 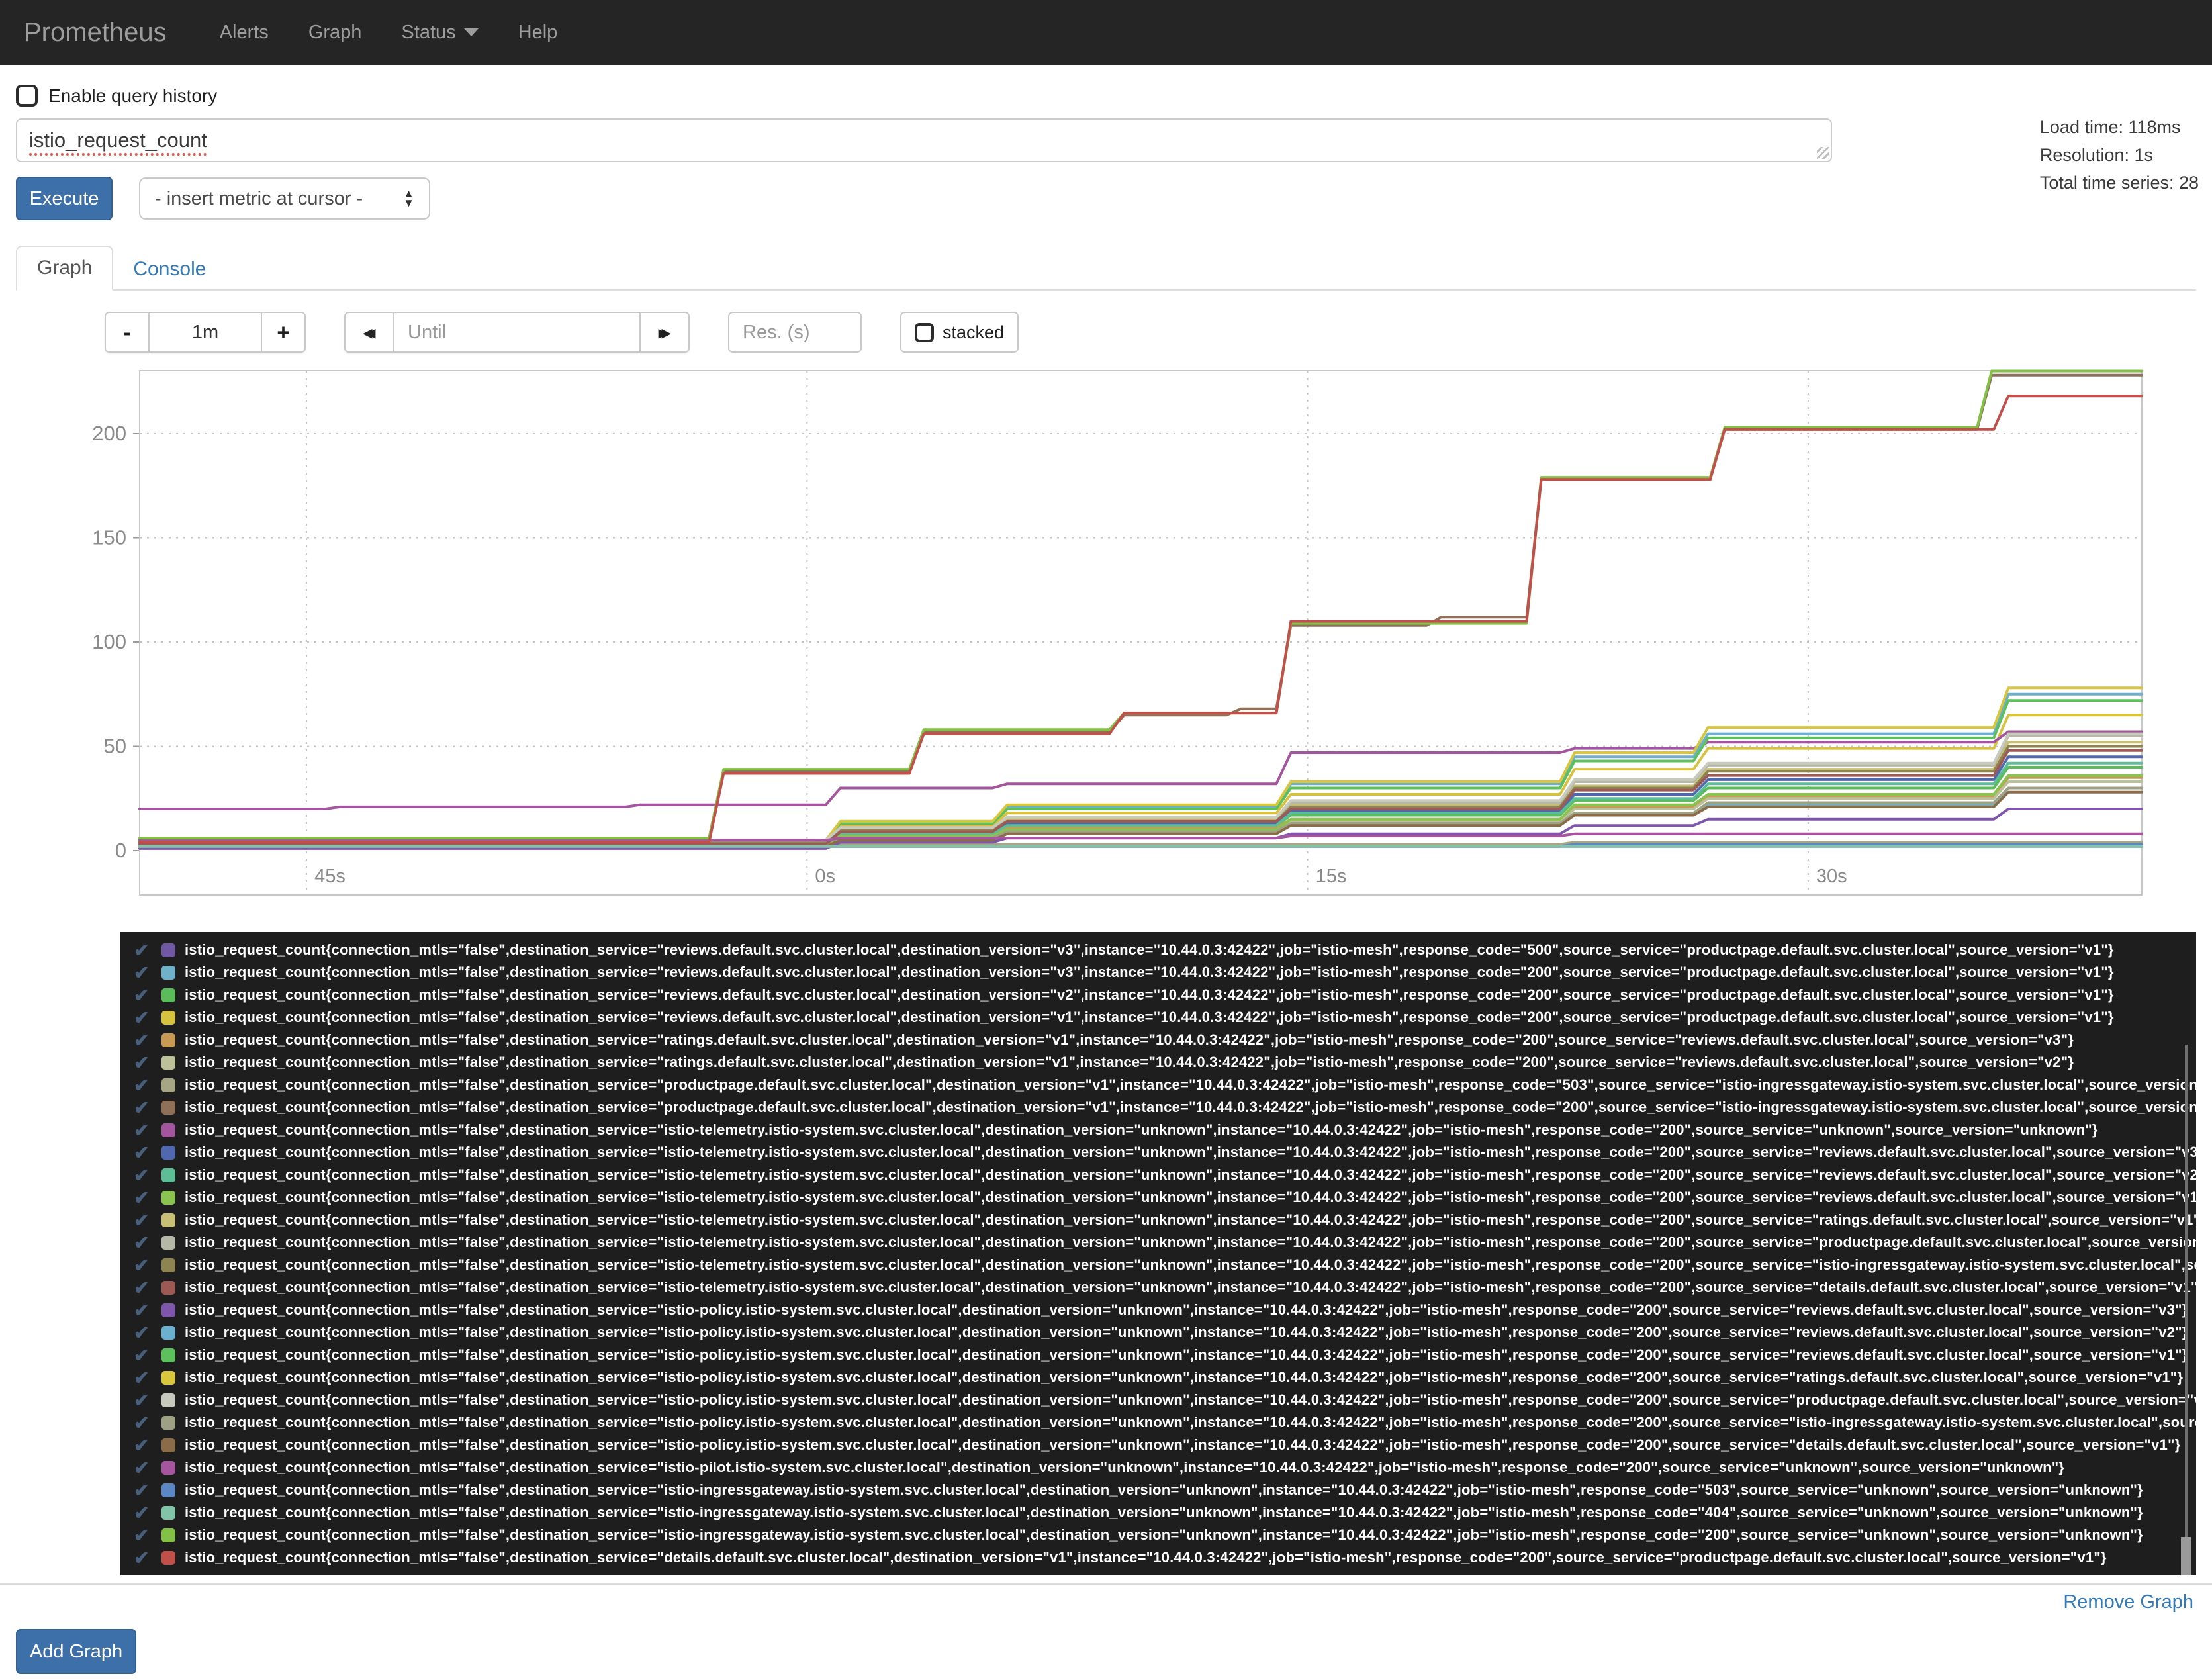 I want to click on resolution-input, so click(x=795, y=332).